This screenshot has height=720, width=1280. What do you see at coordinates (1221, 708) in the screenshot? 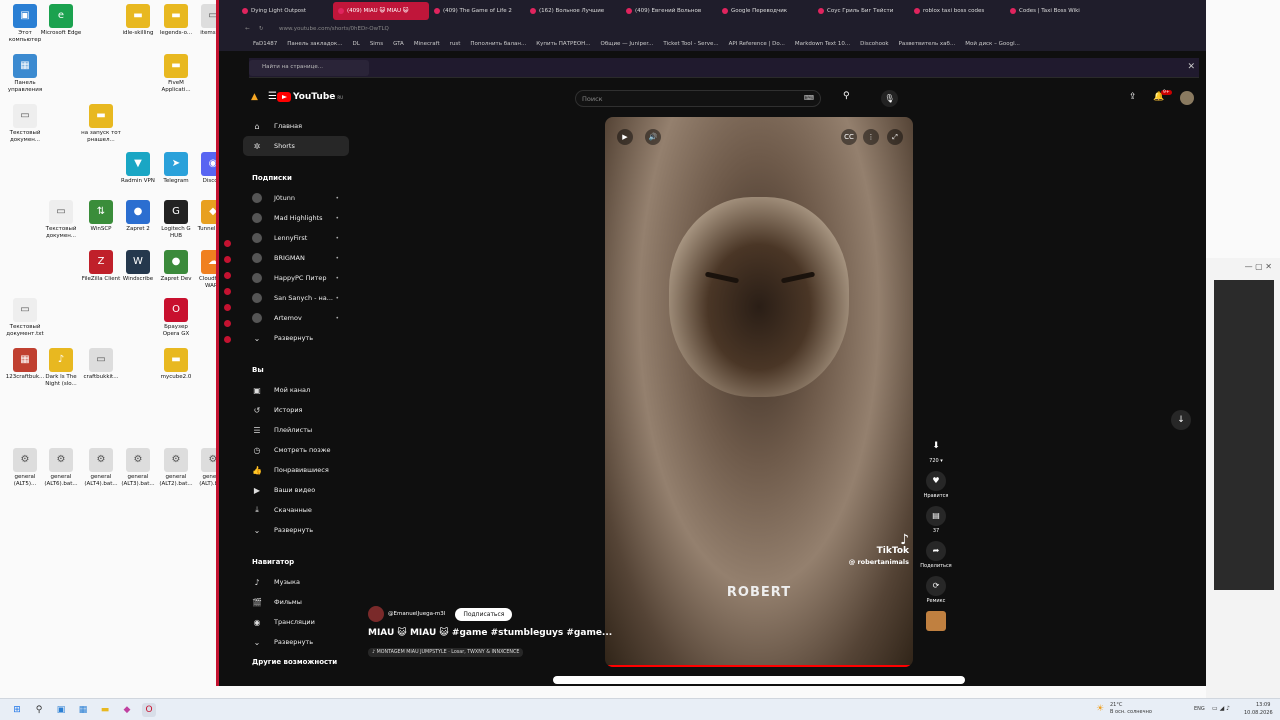
I see `tray-icons: ▭ ◢ ♪` at bounding box center [1221, 708].